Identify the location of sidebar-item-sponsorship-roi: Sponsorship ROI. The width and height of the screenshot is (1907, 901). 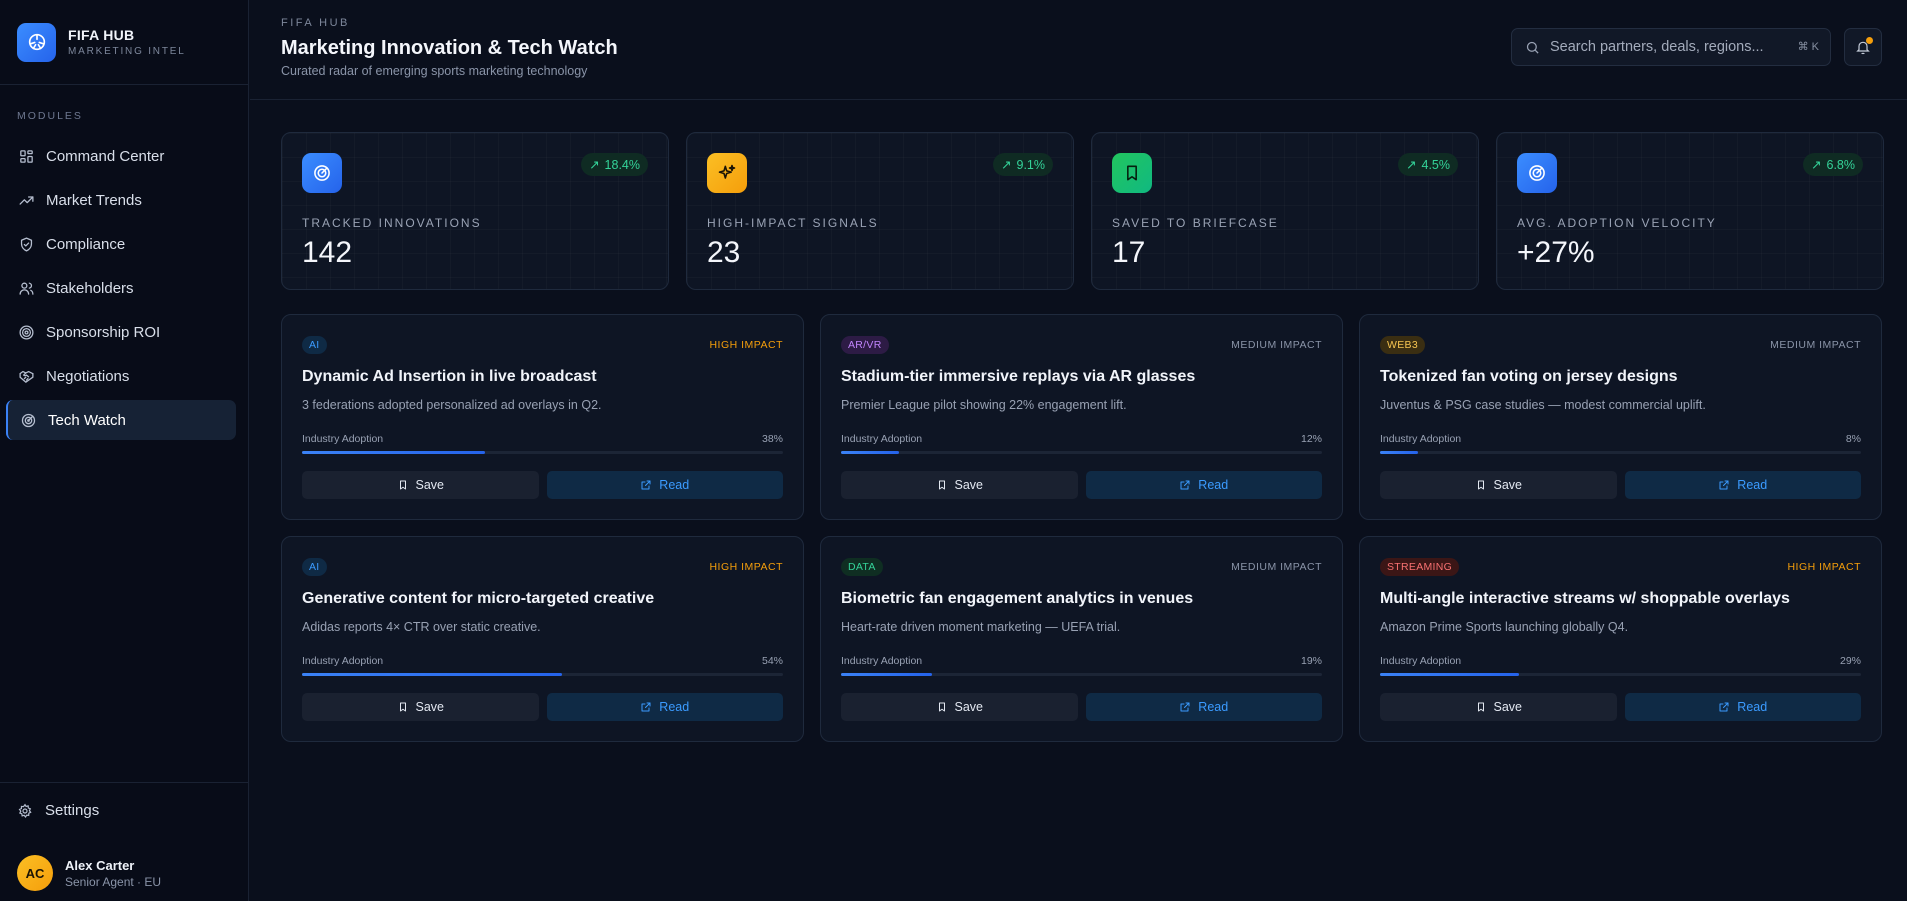
(121, 332).